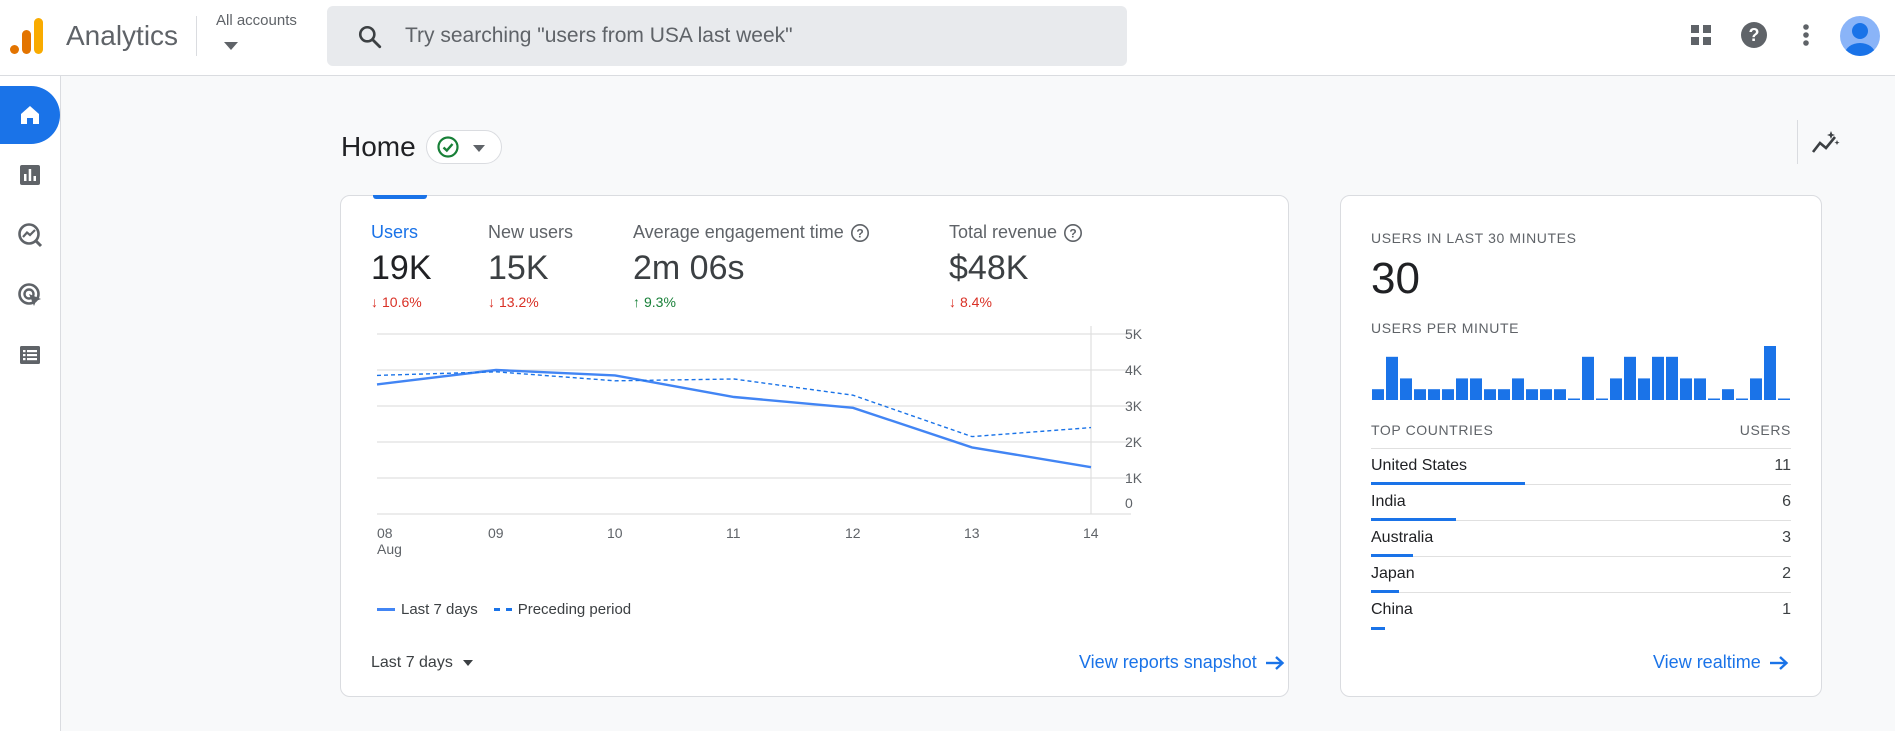 The height and width of the screenshot is (731, 1895). Describe the element at coordinates (636, 302) in the screenshot. I see `arrow-up-icon: ↑` at that location.